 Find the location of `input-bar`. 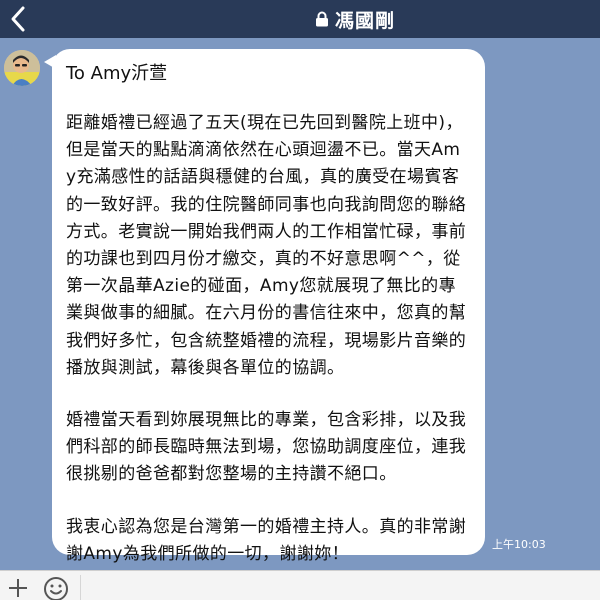

input-bar is located at coordinates (300, 585).